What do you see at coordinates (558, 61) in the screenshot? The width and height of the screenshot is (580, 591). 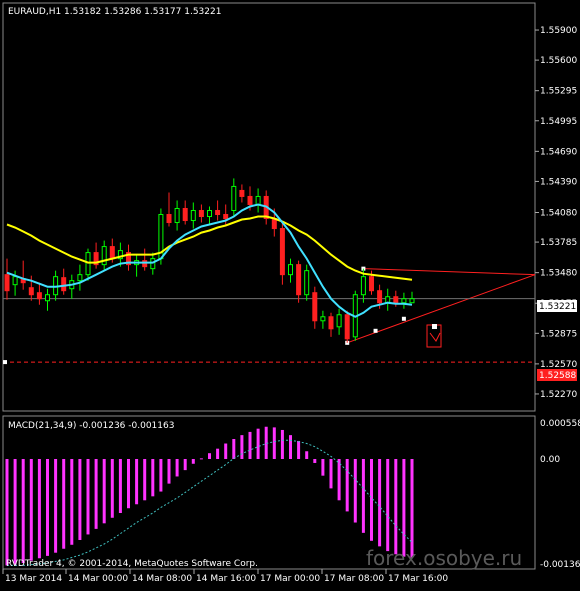 I see `price-tick-label: 1.55600` at bounding box center [558, 61].